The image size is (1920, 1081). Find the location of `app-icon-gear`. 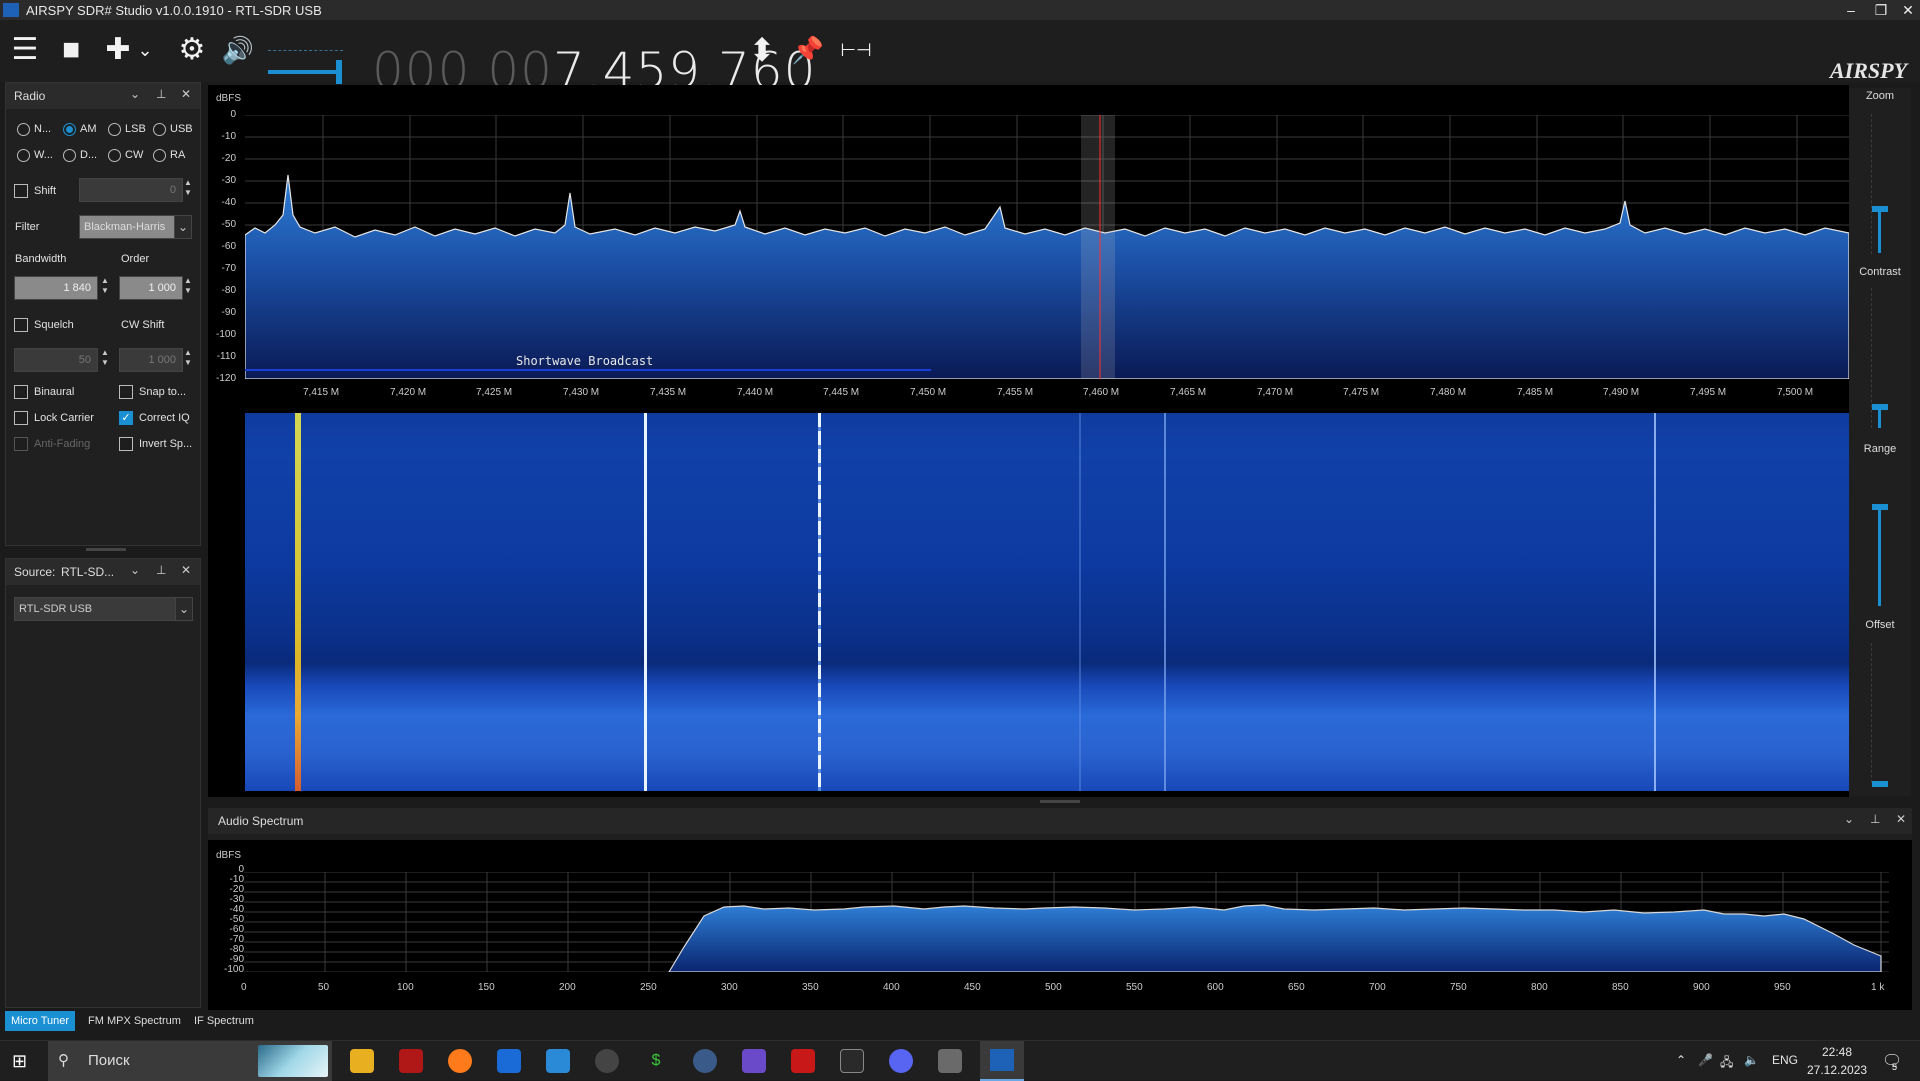

app-icon-gear is located at coordinates (607, 1061).